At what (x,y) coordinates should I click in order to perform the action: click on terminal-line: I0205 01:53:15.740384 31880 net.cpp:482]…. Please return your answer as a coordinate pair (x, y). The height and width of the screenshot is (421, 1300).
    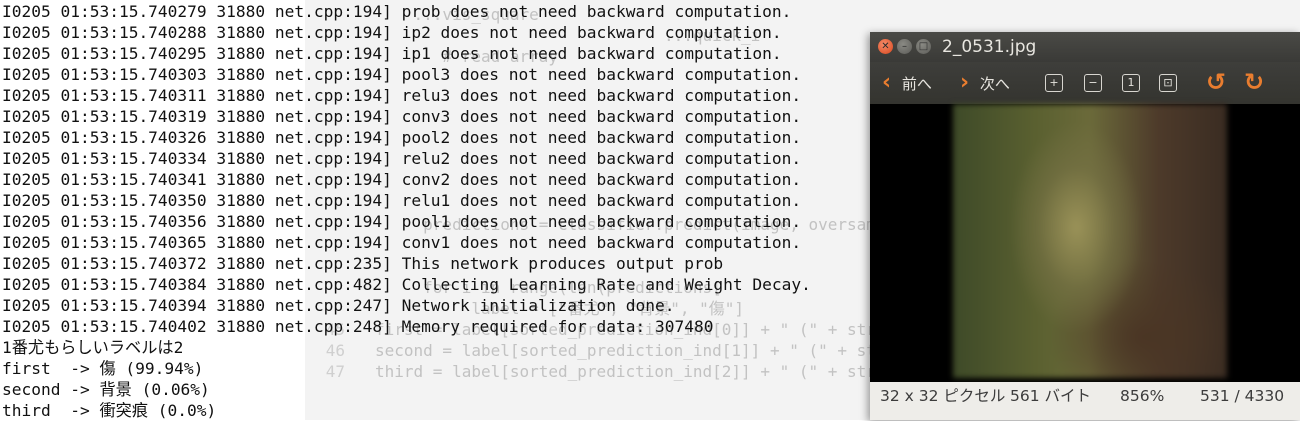
    Looking at the image, I should click on (406, 284).